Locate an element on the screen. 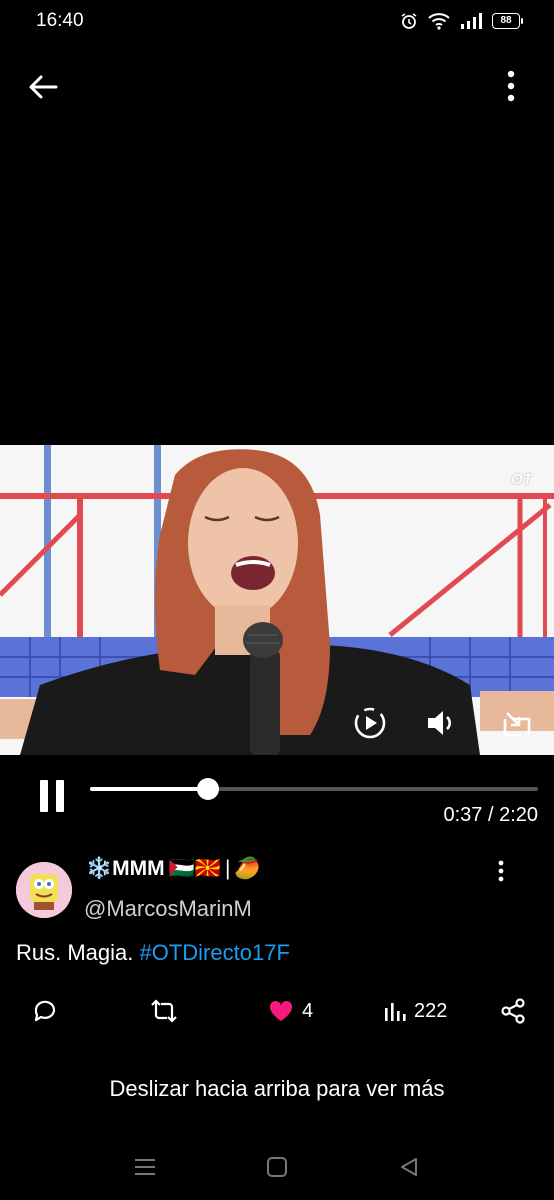 This screenshot has height=1200, width=554. avatar-image is located at coordinates (44, 890).